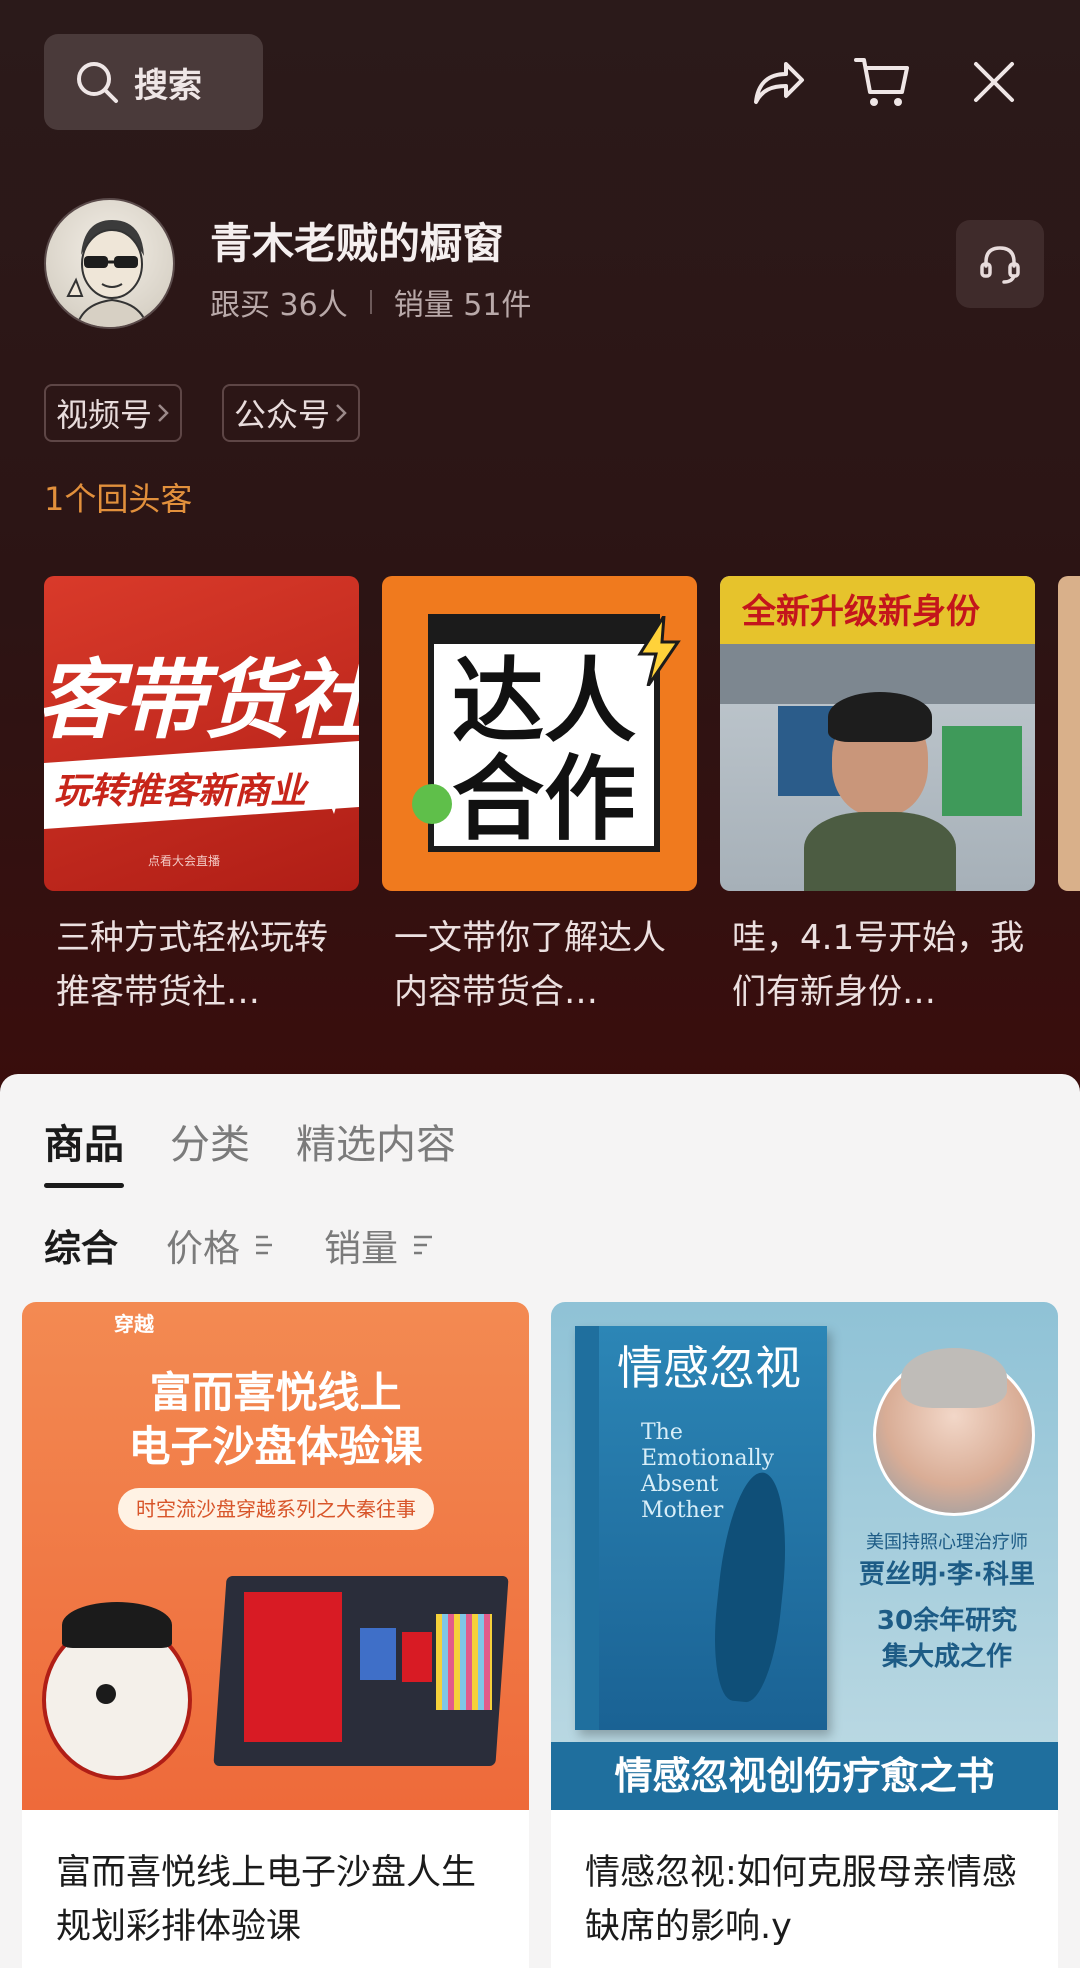  What do you see at coordinates (84, 1150) in the screenshot?
I see `tab-products: 商品` at bounding box center [84, 1150].